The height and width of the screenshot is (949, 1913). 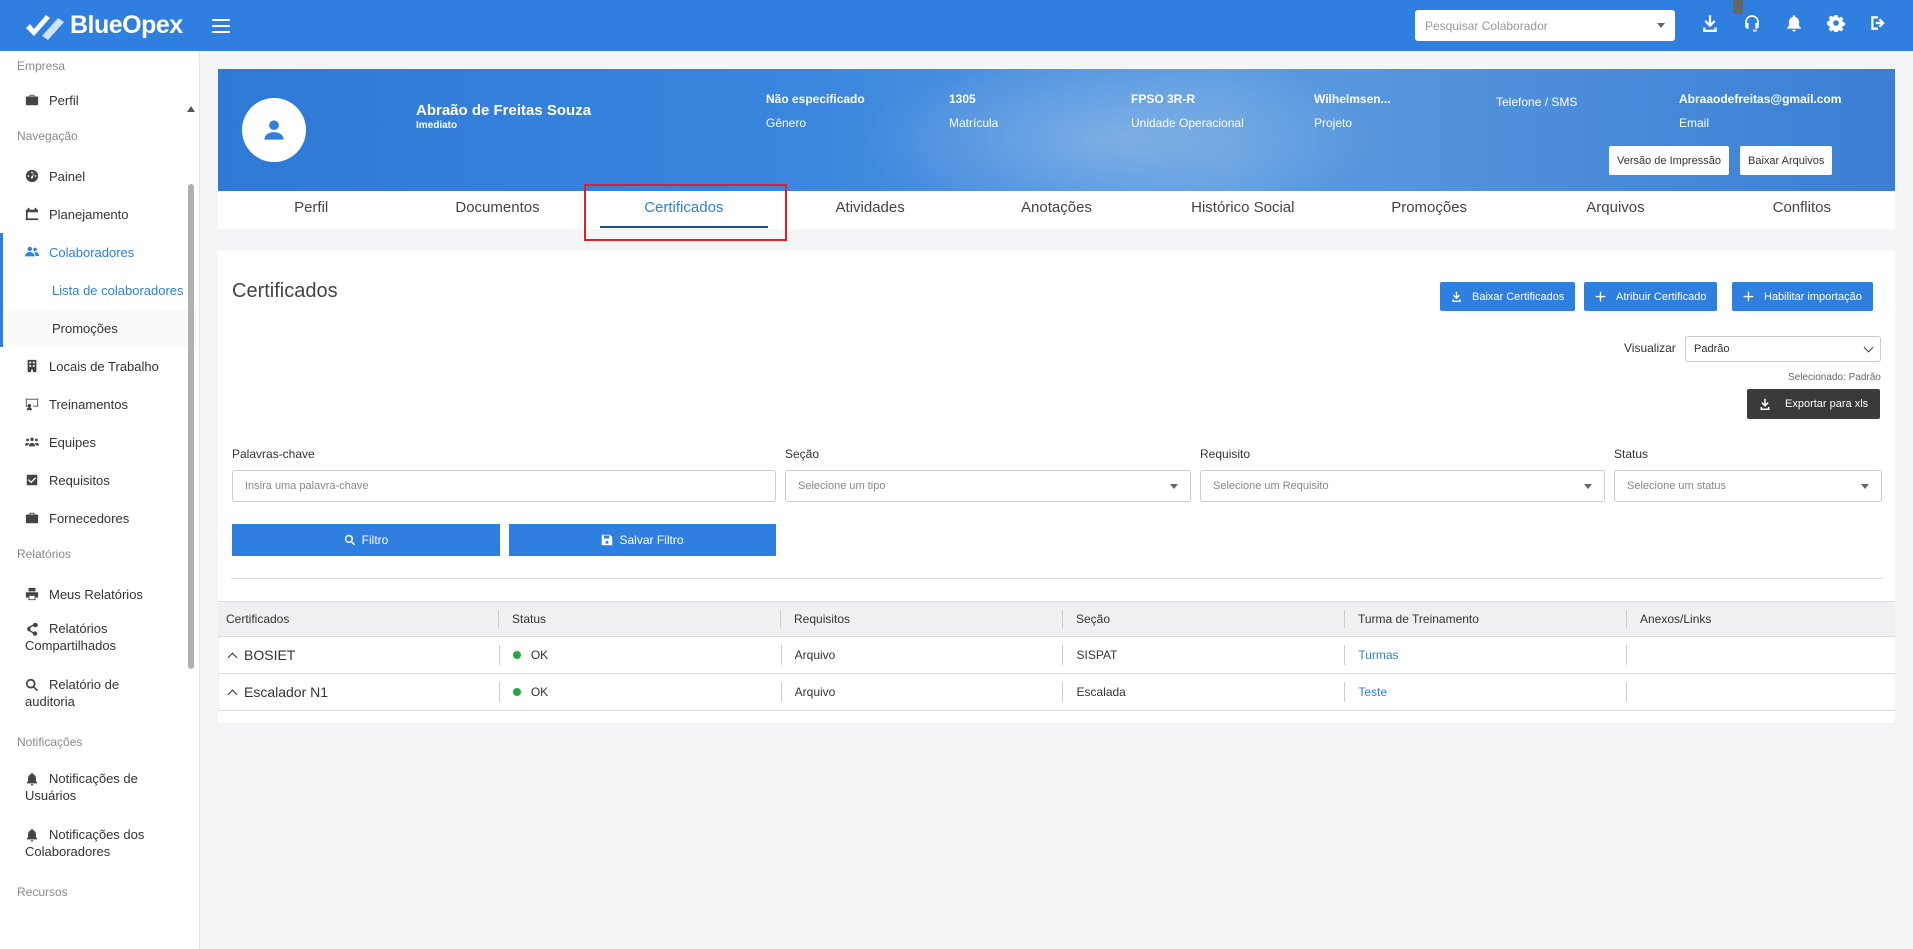 I want to click on gear-icon, so click(x=1836, y=23).